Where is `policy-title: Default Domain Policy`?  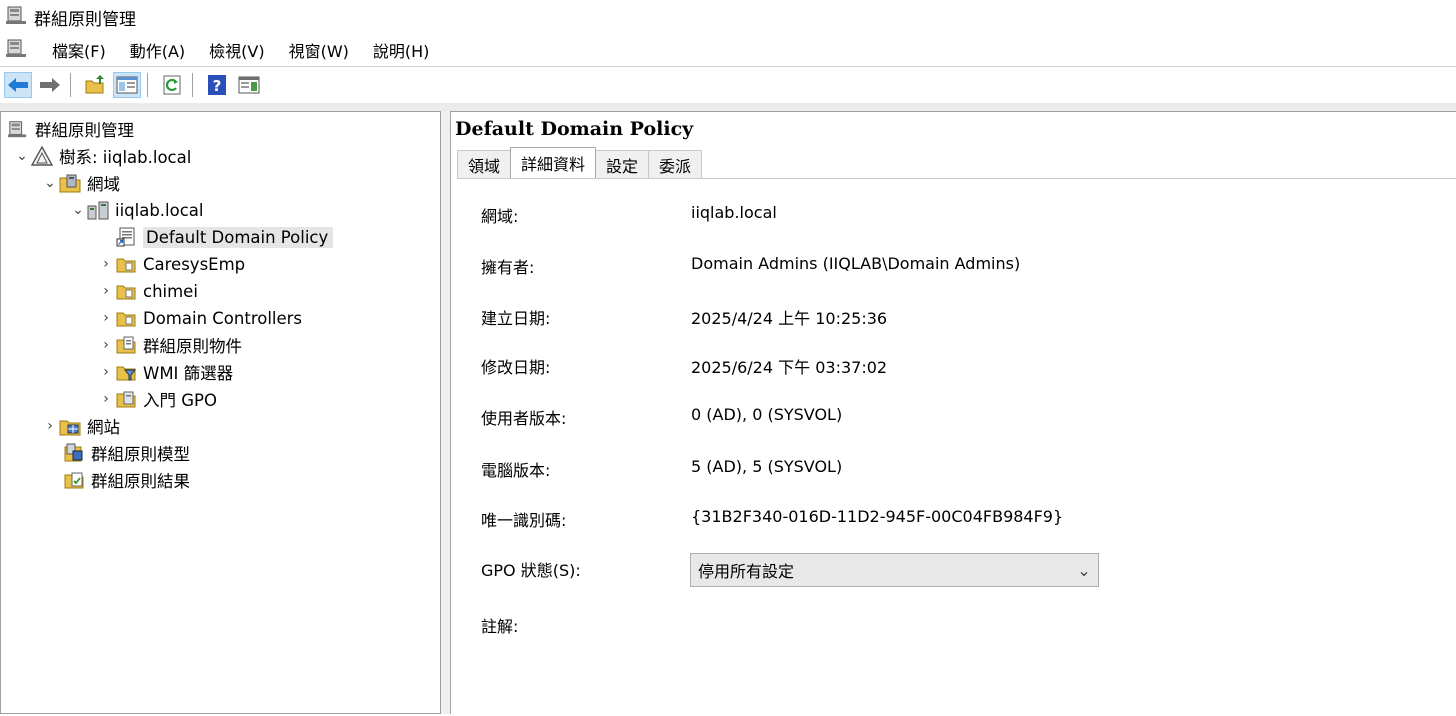
policy-title: Default Domain Policy is located at coordinates (574, 129).